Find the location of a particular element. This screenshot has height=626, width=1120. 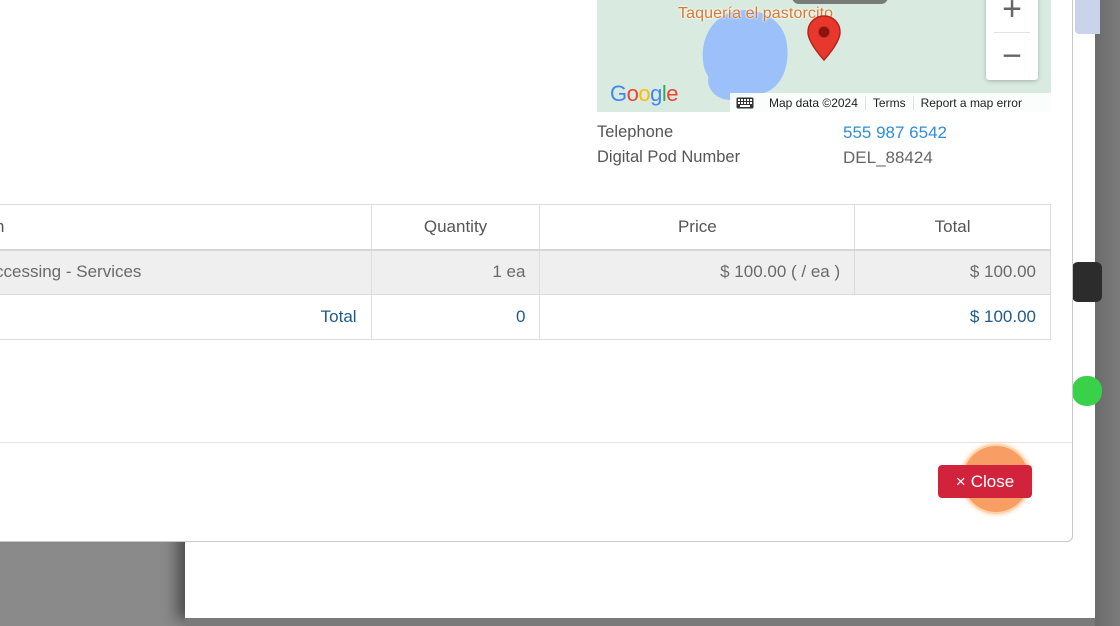

map-attribution-bar: Map data ©2024 Terms Report a map error is located at coordinates (890, 102).